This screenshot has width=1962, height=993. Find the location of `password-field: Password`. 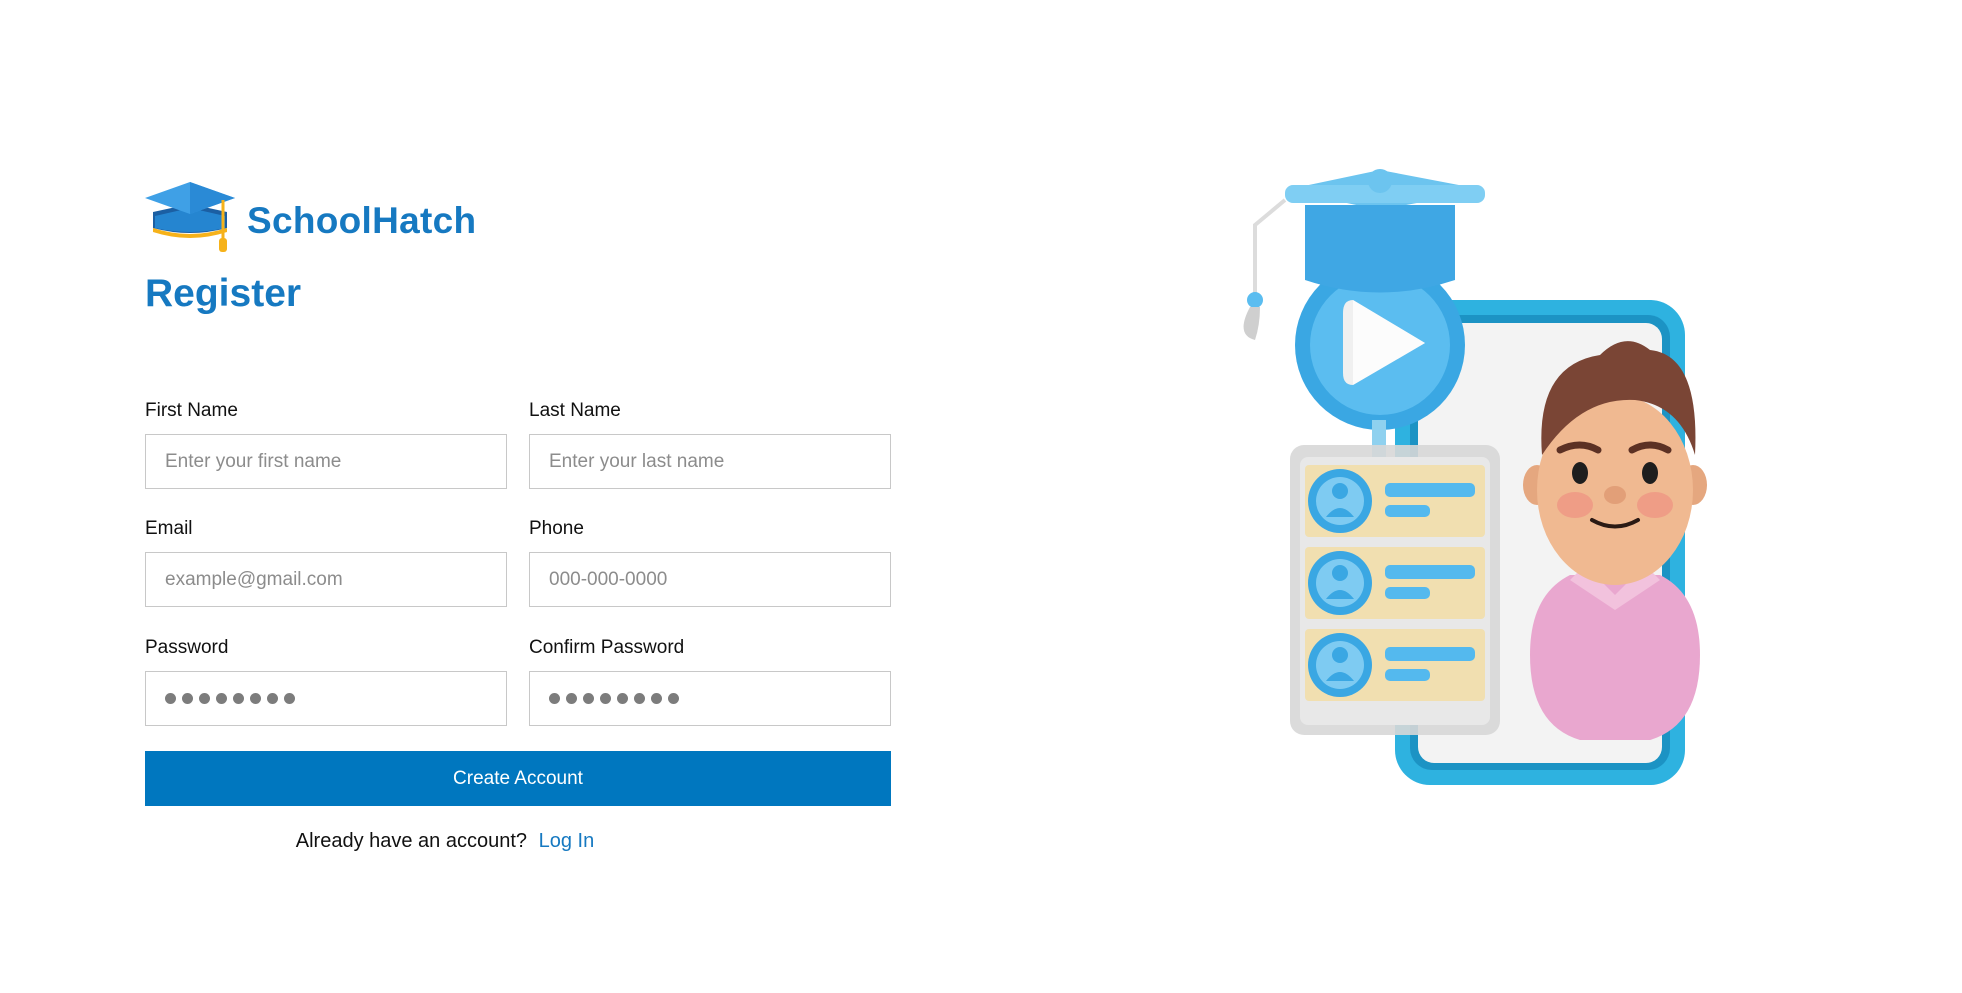

password-field: Password is located at coordinates (326, 680).